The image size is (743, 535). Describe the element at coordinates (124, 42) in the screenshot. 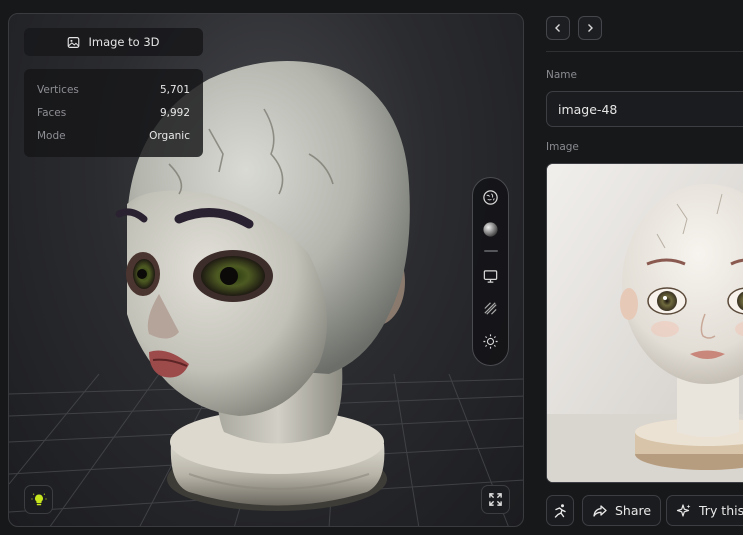

I see `viewer-title: Image to 3D` at that location.